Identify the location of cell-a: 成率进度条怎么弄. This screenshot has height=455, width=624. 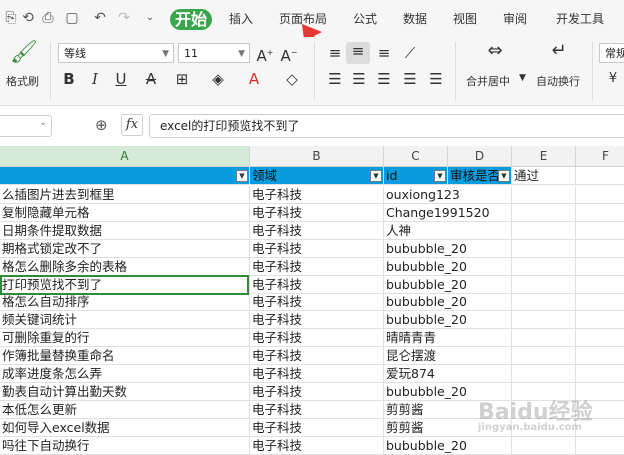
(125, 374).